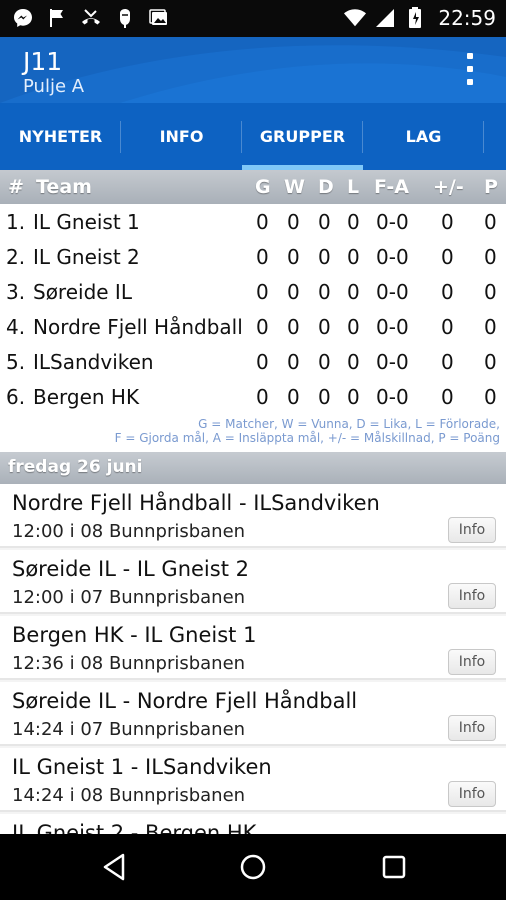 The image size is (506, 900). I want to click on system-nav-bar, so click(253, 867).